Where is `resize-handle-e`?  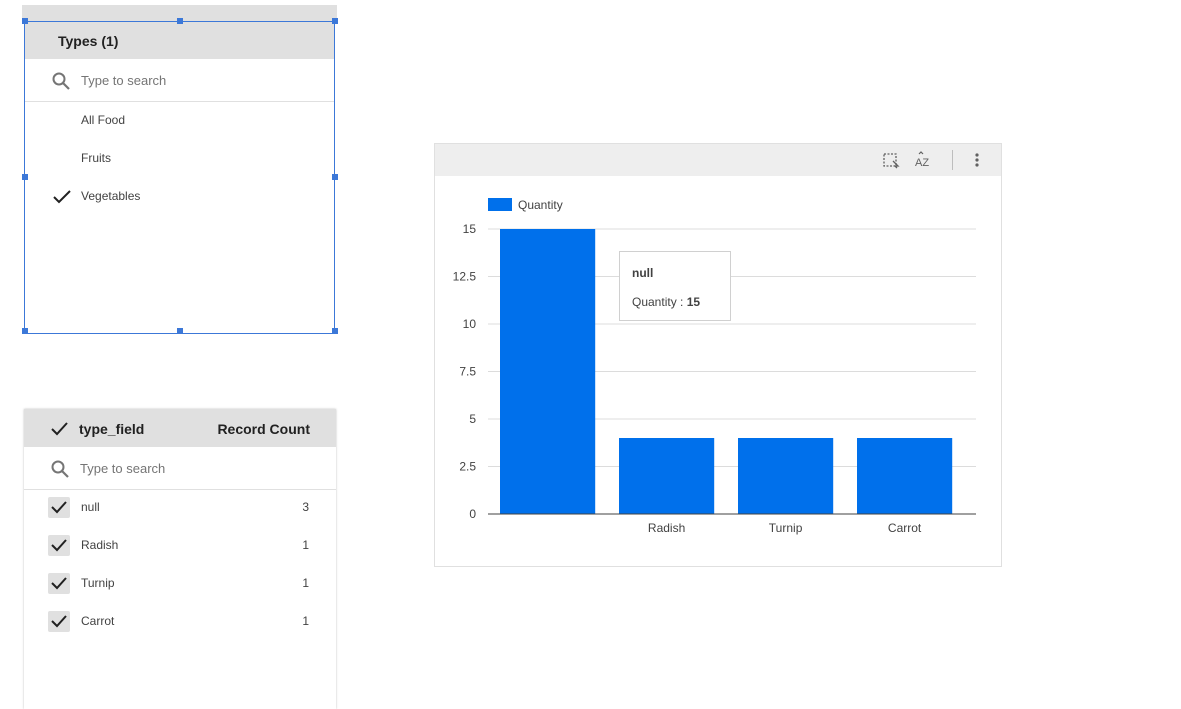 resize-handle-e is located at coordinates (335, 177).